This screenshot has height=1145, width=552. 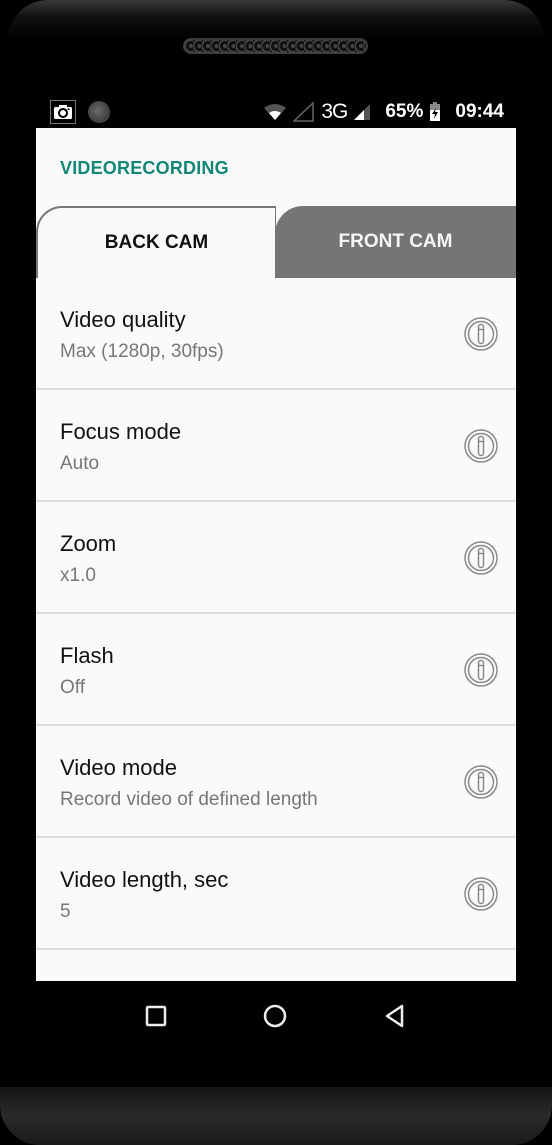 I want to click on setting-flash: Flash Off, so click(x=276, y=670).